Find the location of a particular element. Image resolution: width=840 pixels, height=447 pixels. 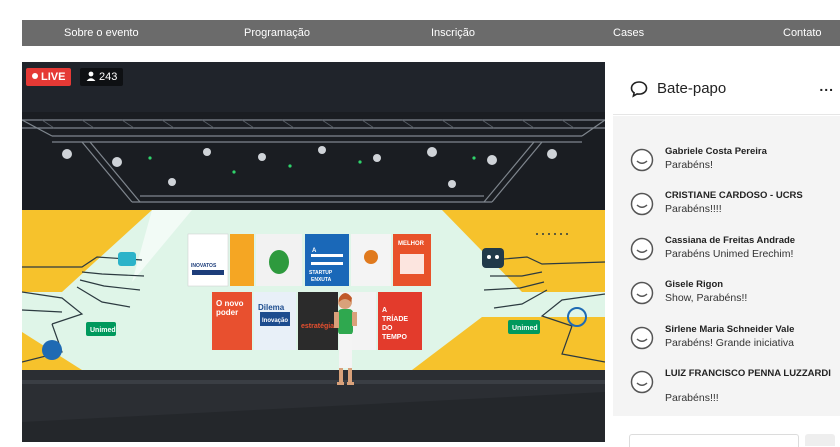

svg-text: MELHOR is located at coordinates (411, 244).